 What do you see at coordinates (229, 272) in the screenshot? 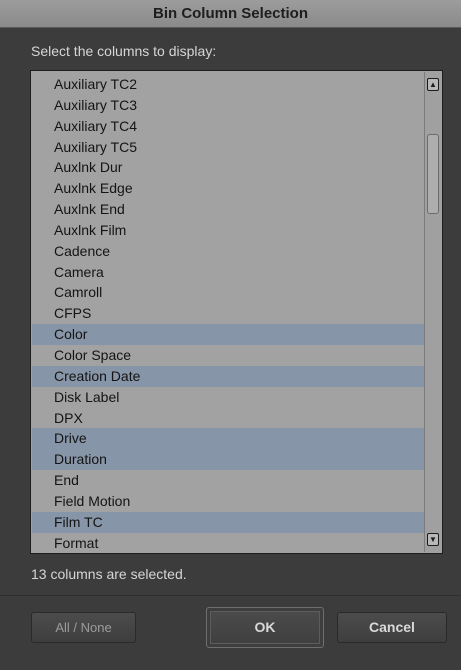
I see `column-list-item: Camera` at bounding box center [229, 272].